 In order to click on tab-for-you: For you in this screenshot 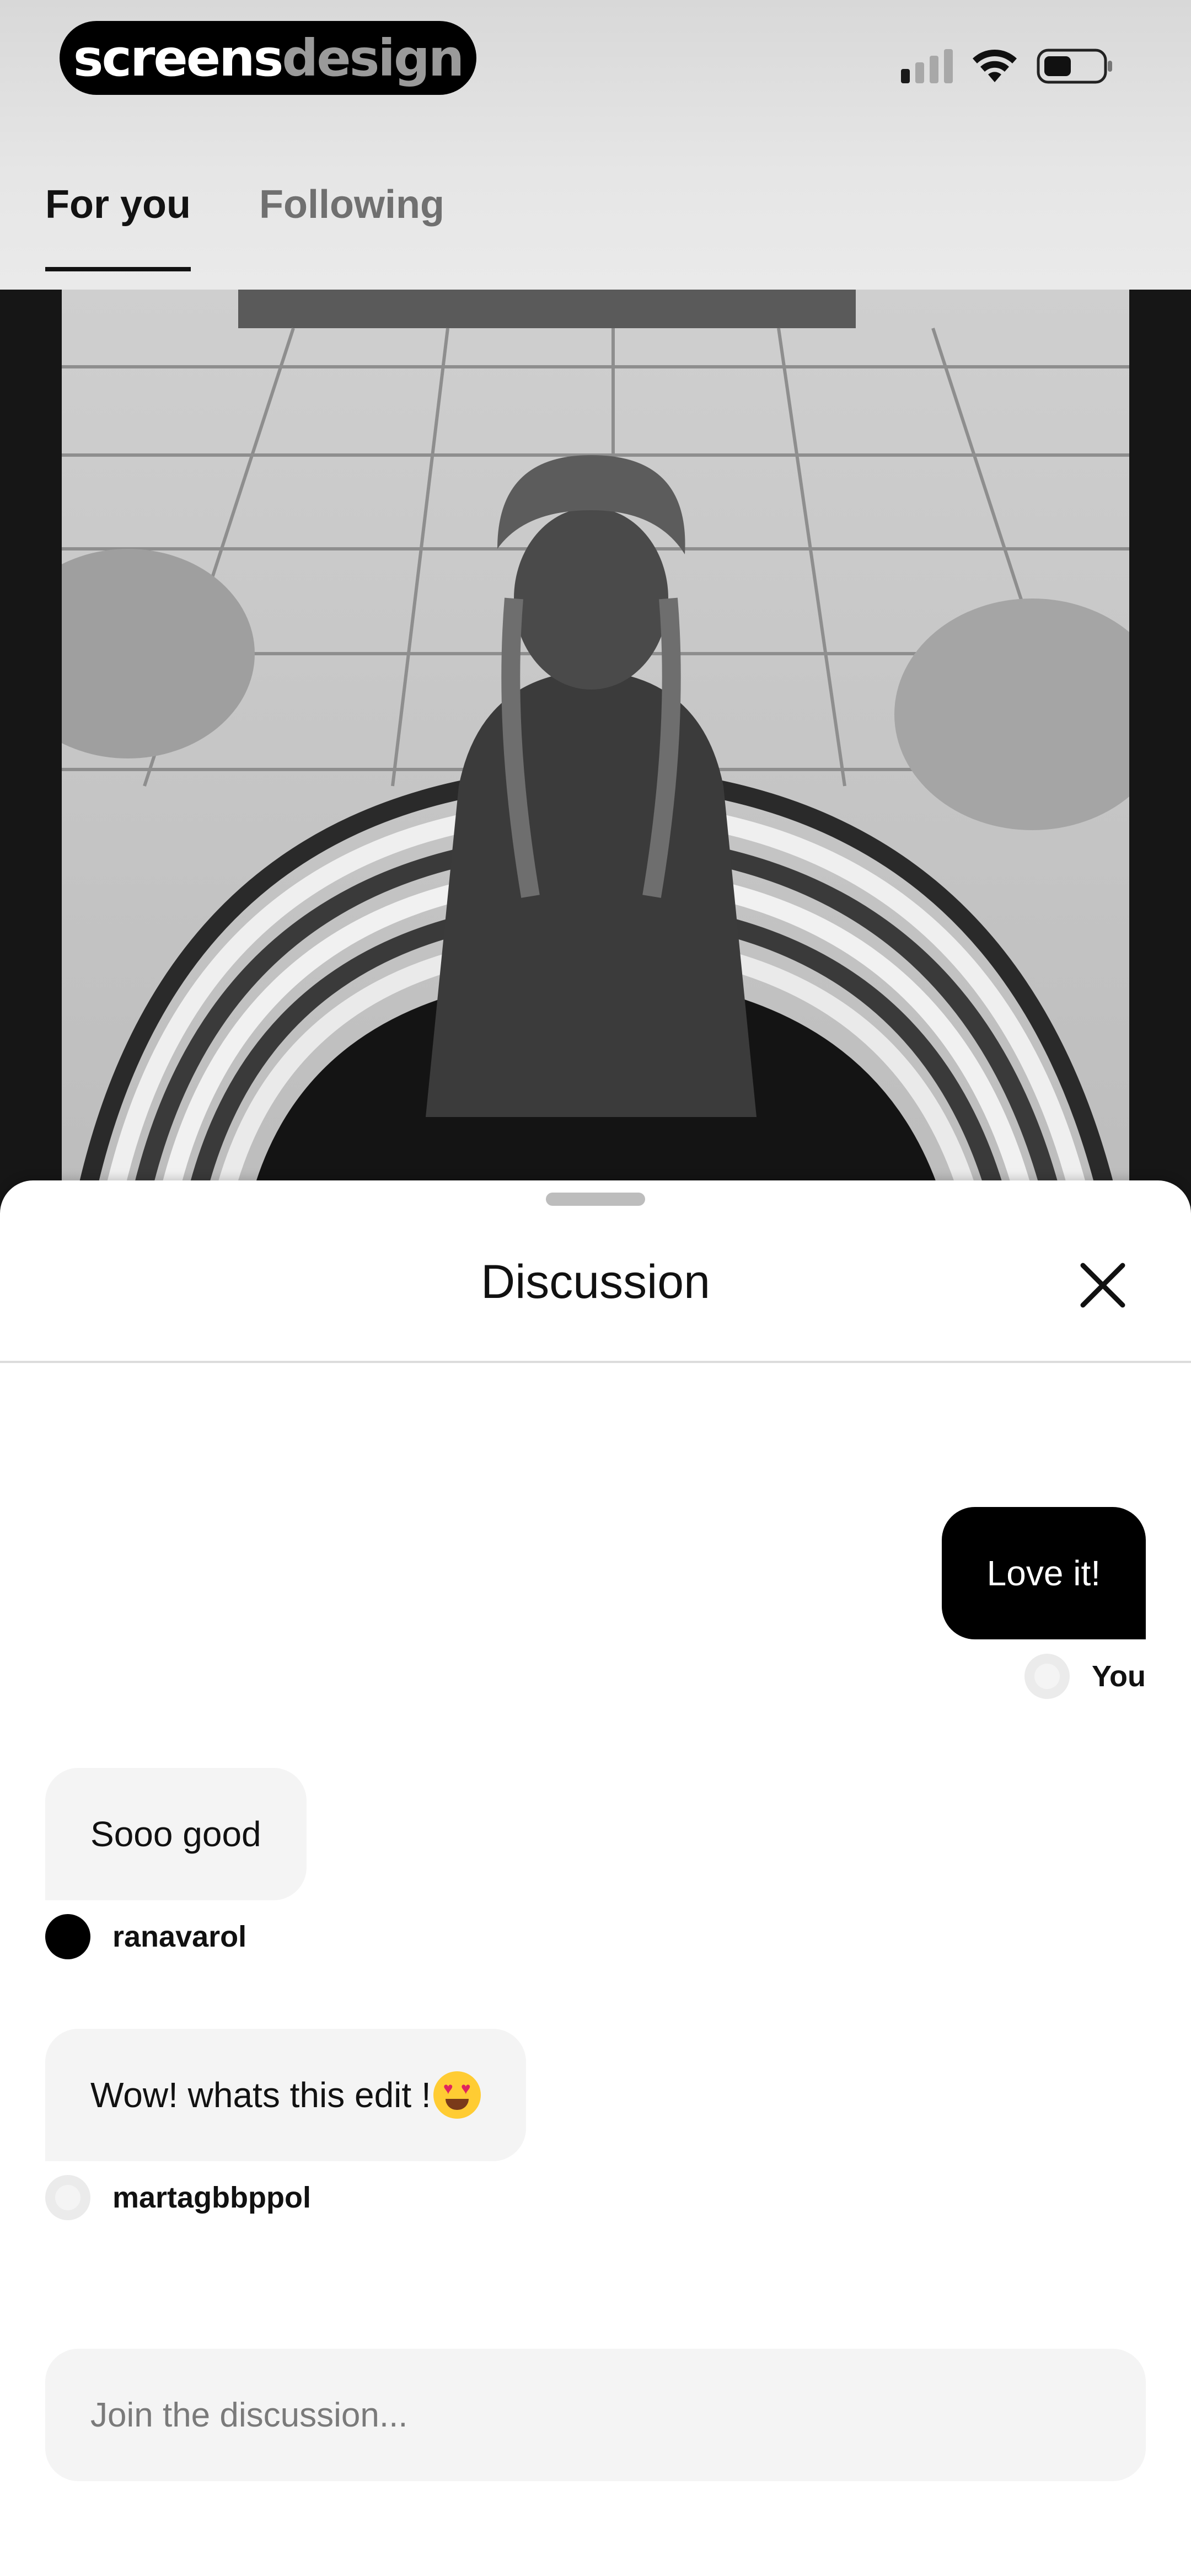, I will do `click(118, 226)`.